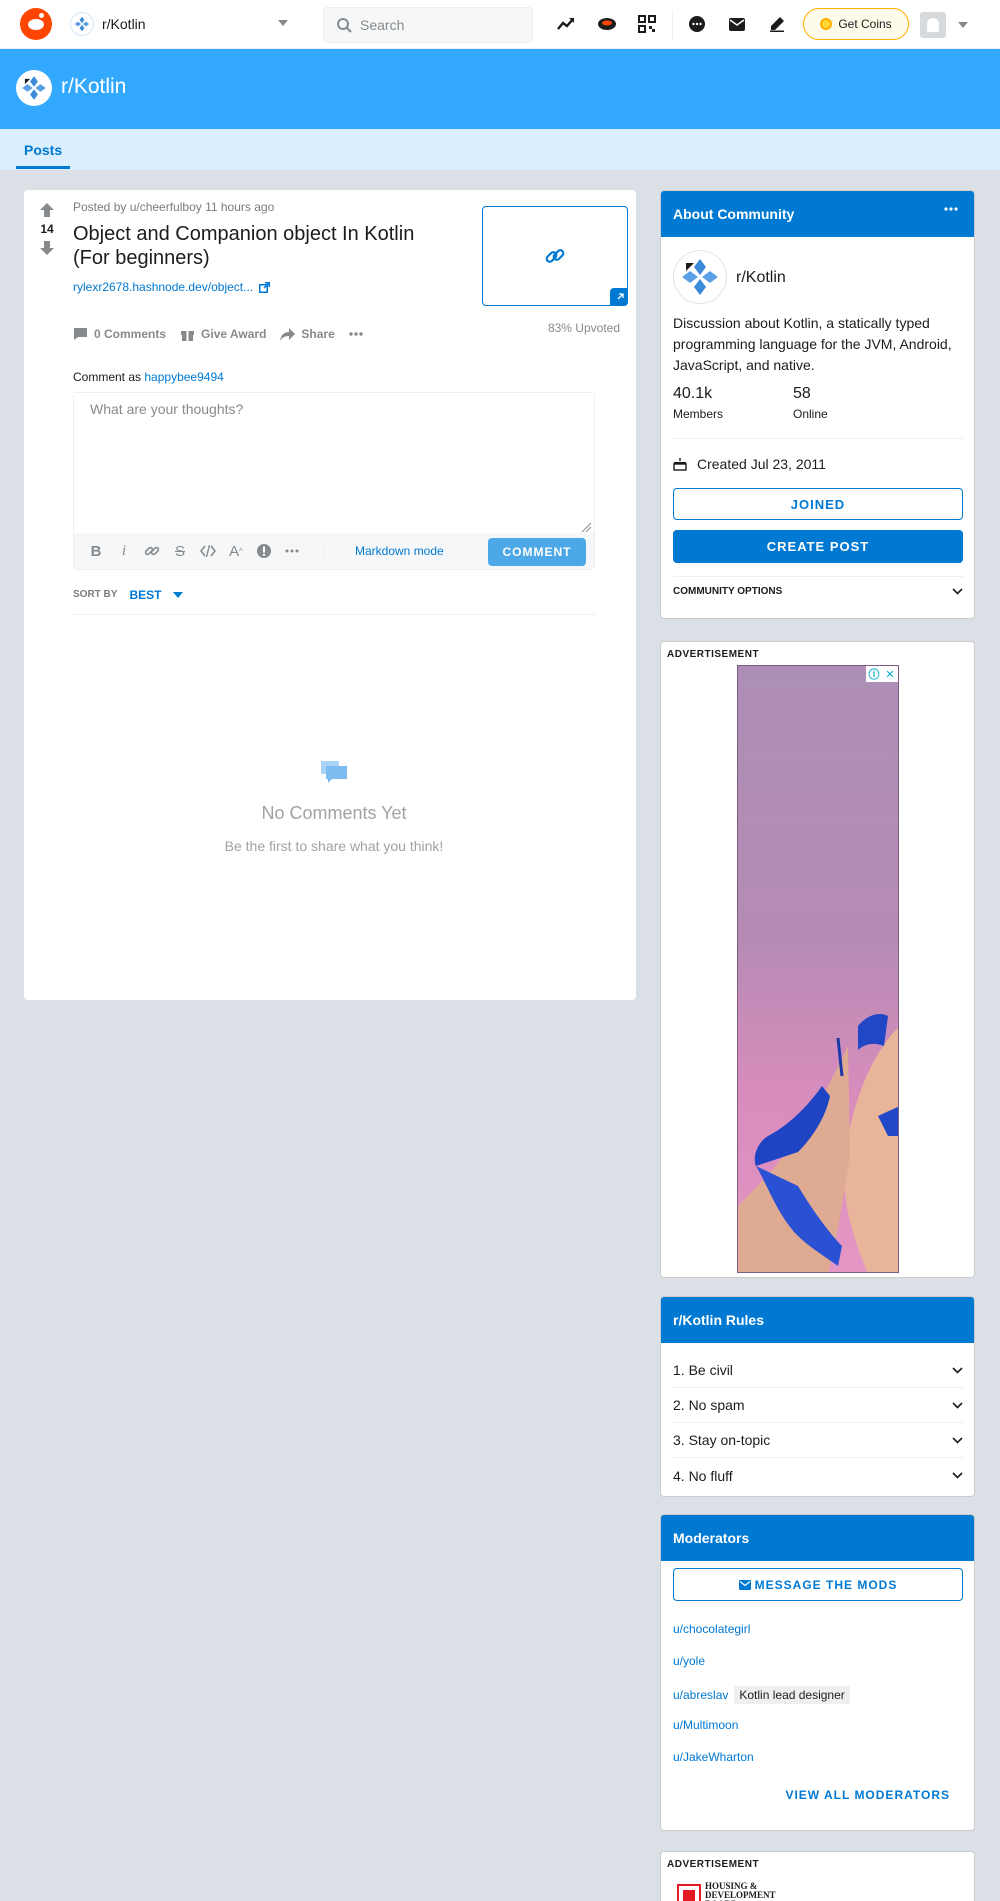 Image resolution: width=1000 pixels, height=1901 pixels. I want to click on search-input, so click(440, 25).